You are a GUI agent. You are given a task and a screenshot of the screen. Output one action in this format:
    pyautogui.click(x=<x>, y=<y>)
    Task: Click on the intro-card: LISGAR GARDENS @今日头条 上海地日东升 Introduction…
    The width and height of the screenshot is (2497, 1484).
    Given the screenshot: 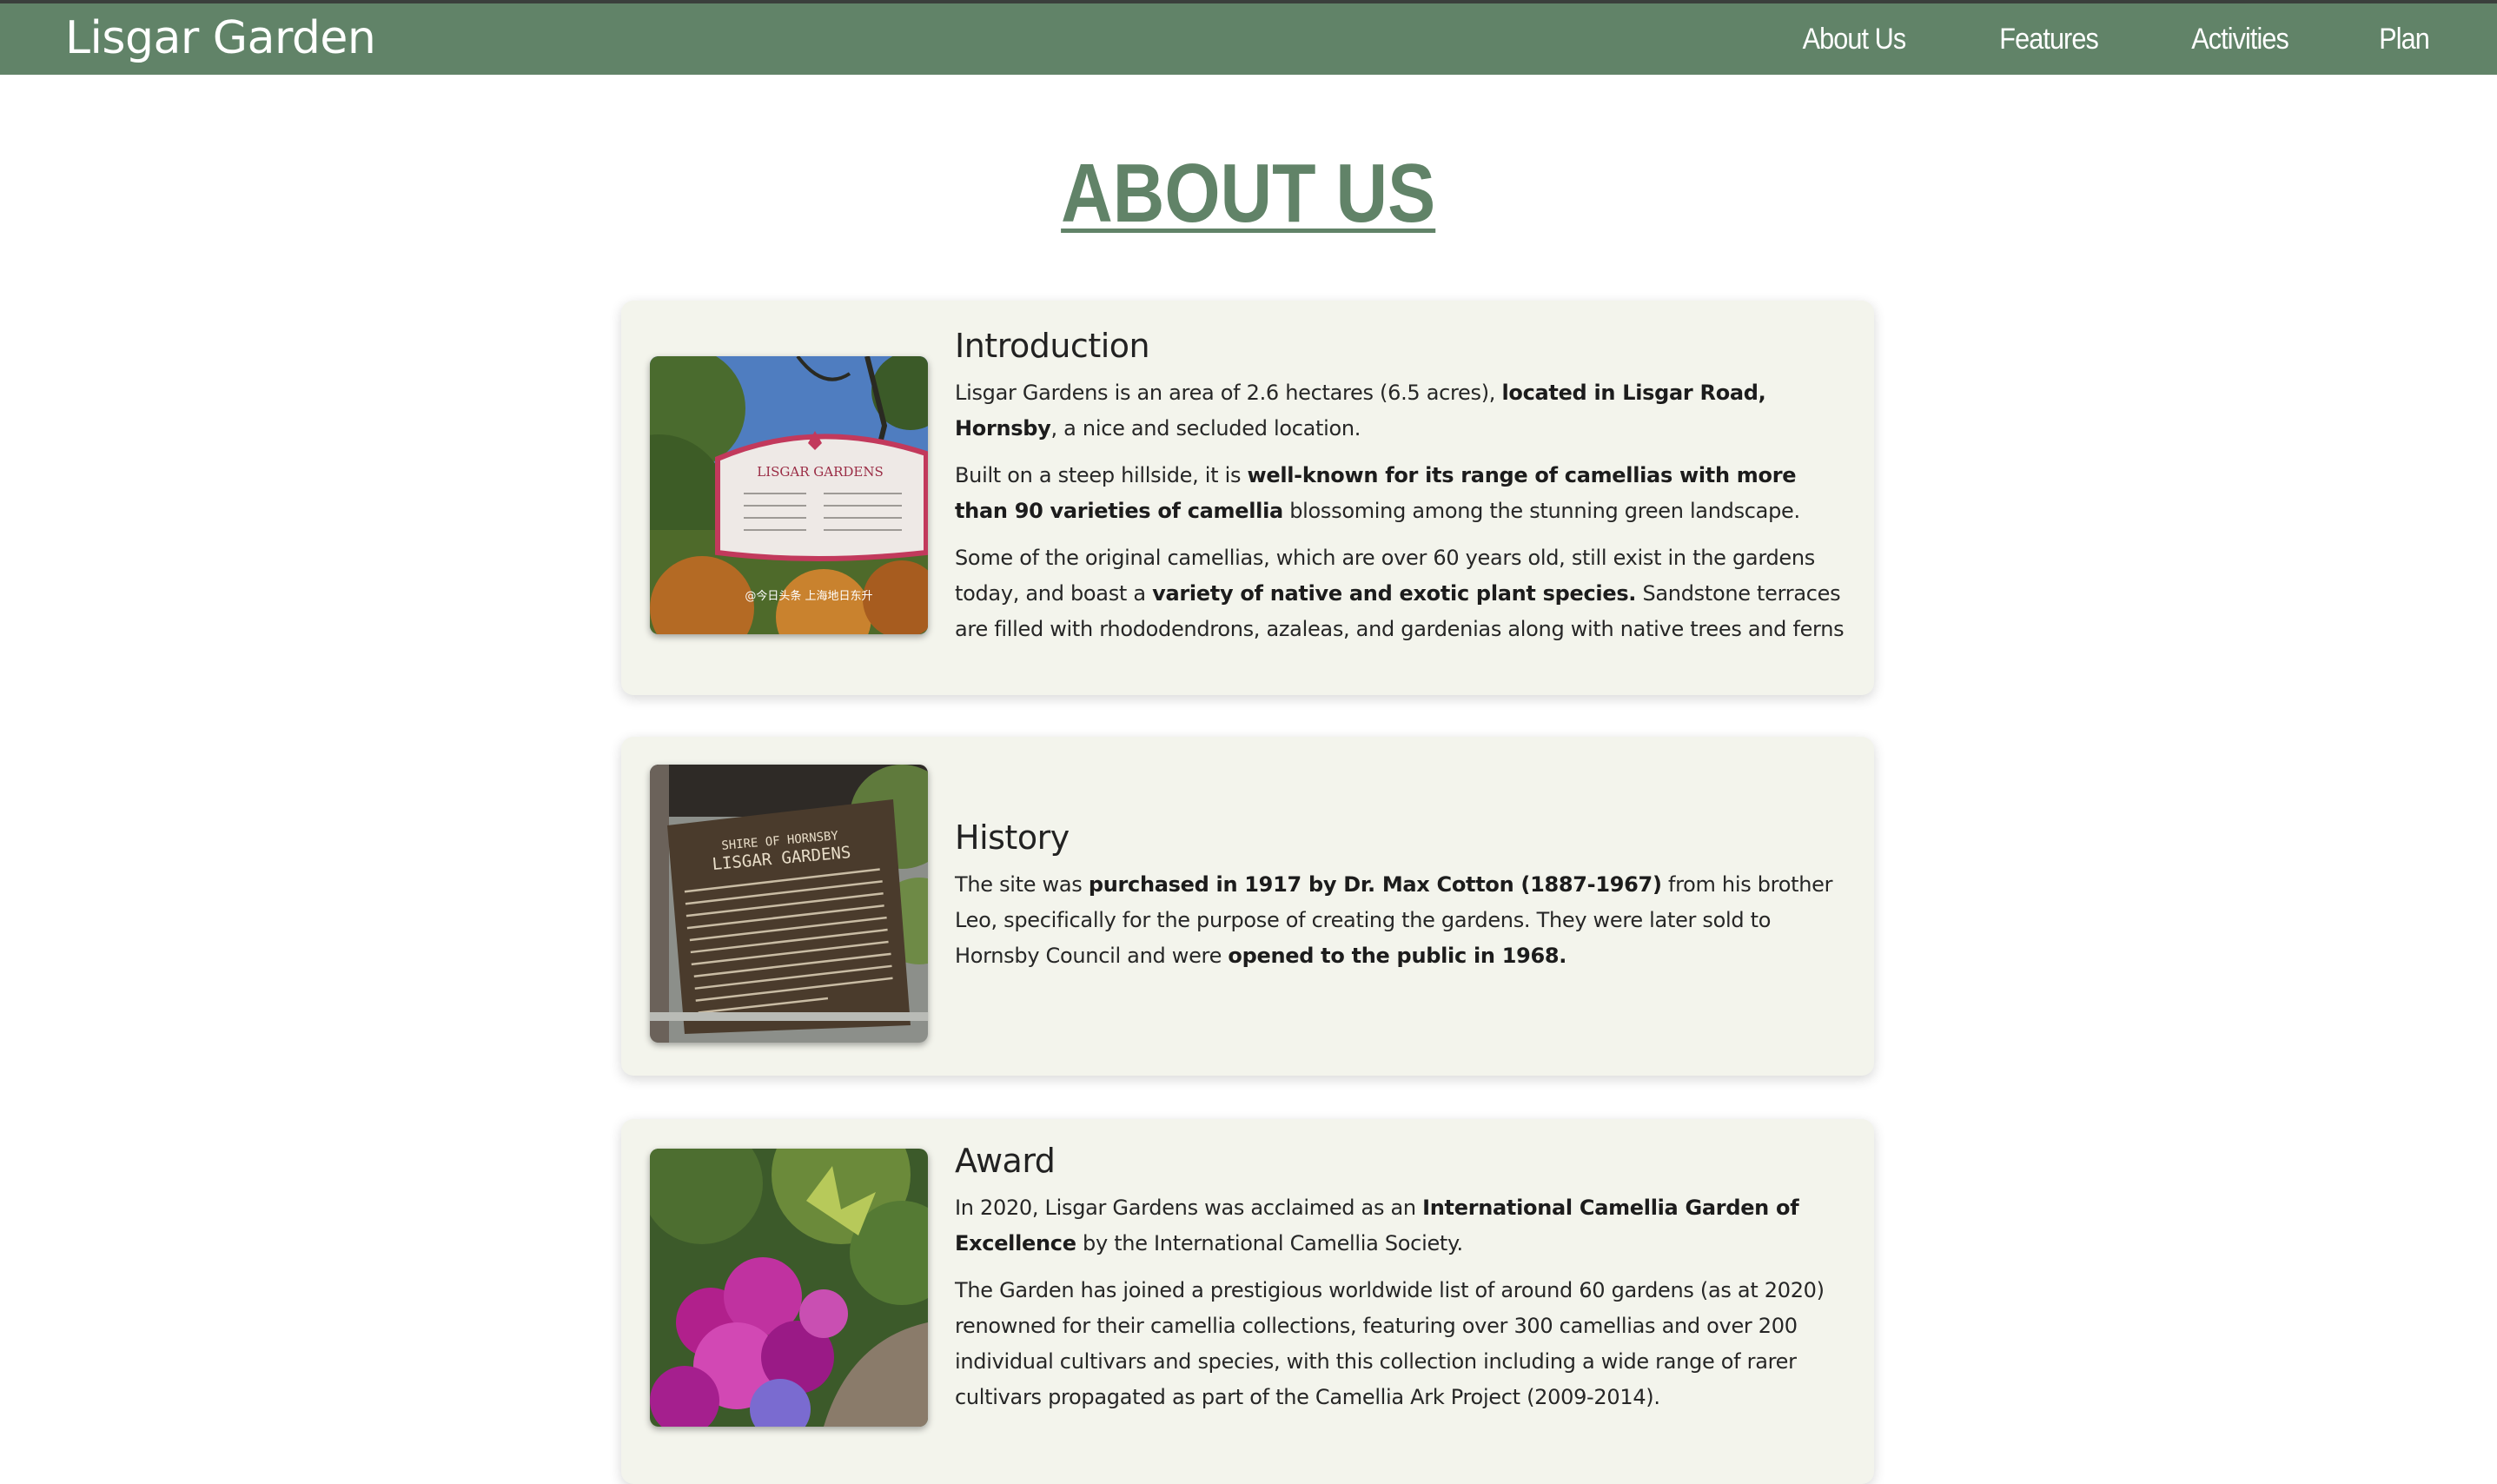 What is the action you would take?
    pyautogui.click(x=1247, y=498)
    